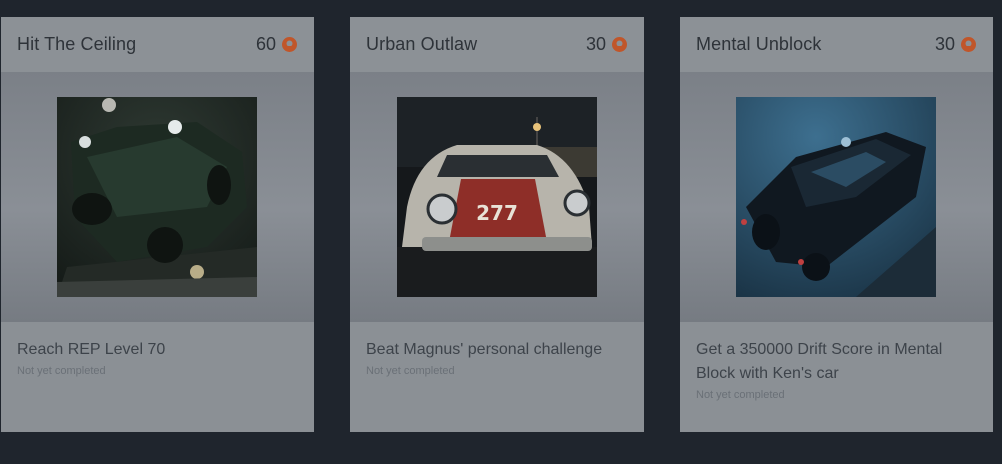  What do you see at coordinates (157, 44) in the screenshot?
I see `achievement-header: Hit The Ceiling 60` at bounding box center [157, 44].